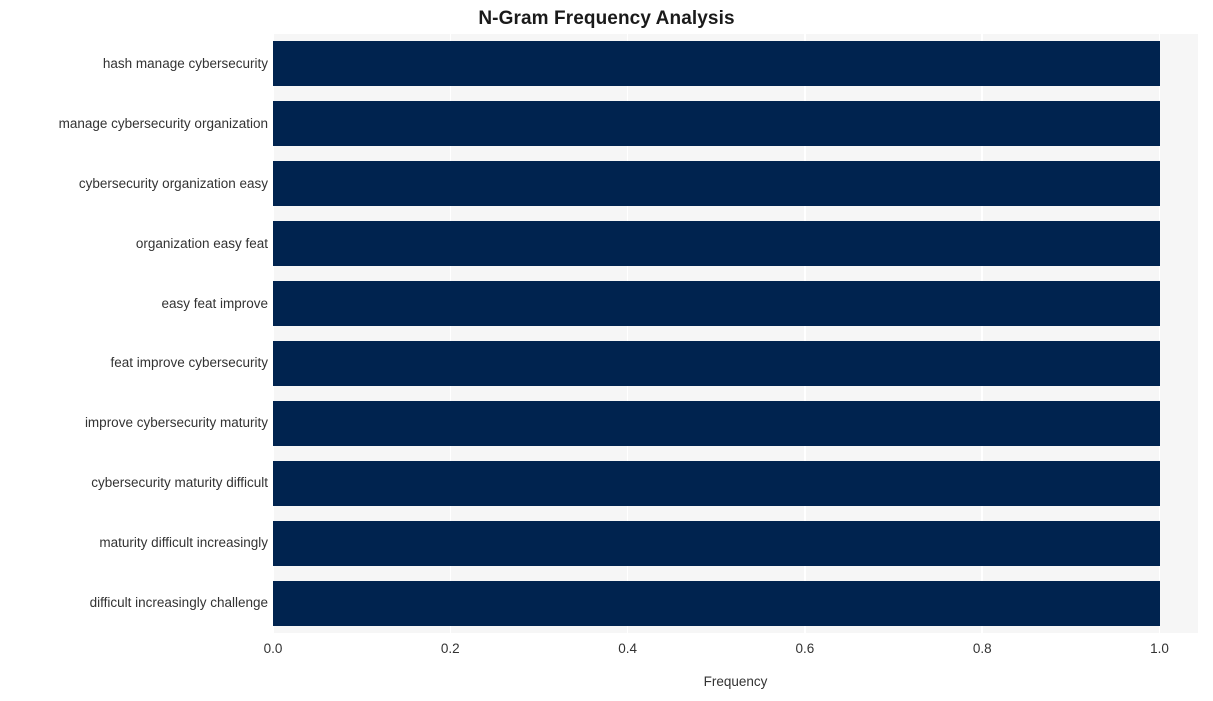  I want to click on y-axis-tick-label: maturity difficult increasingly, so click(183, 543).